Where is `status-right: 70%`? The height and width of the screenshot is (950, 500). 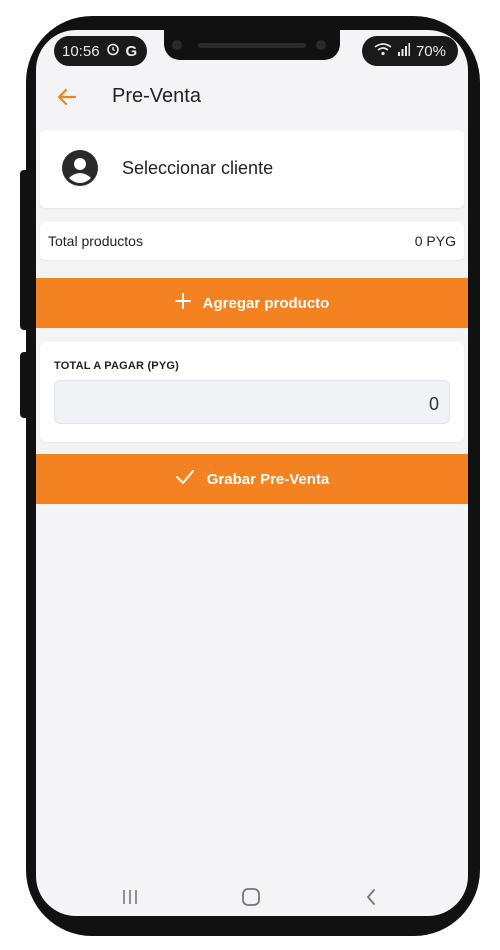
status-right: 70% is located at coordinates (409, 51).